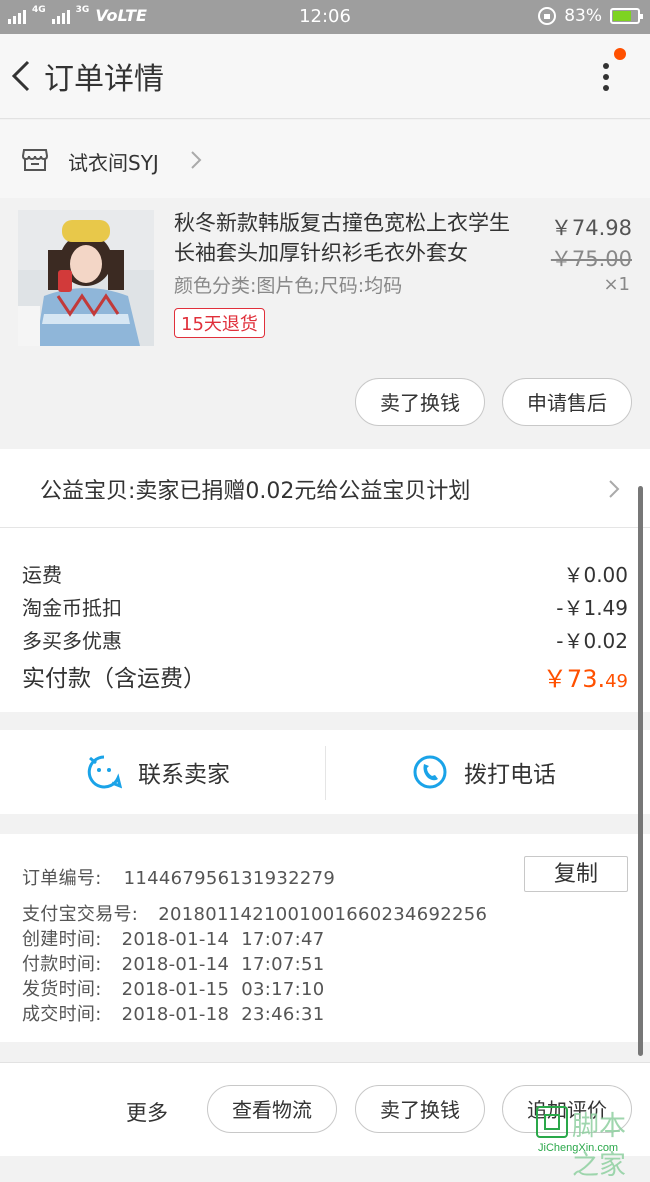 This screenshot has height=1182, width=650. I want to click on request-after-sale-button: 申请售后, so click(567, 402).